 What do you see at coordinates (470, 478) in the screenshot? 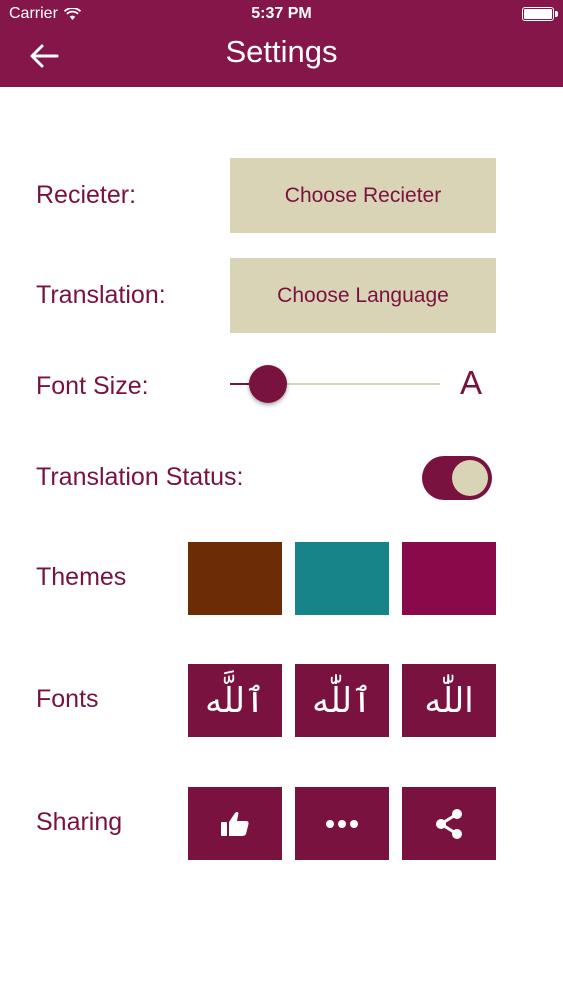
I see `toggle-knob` at bounding box center [470, 478].